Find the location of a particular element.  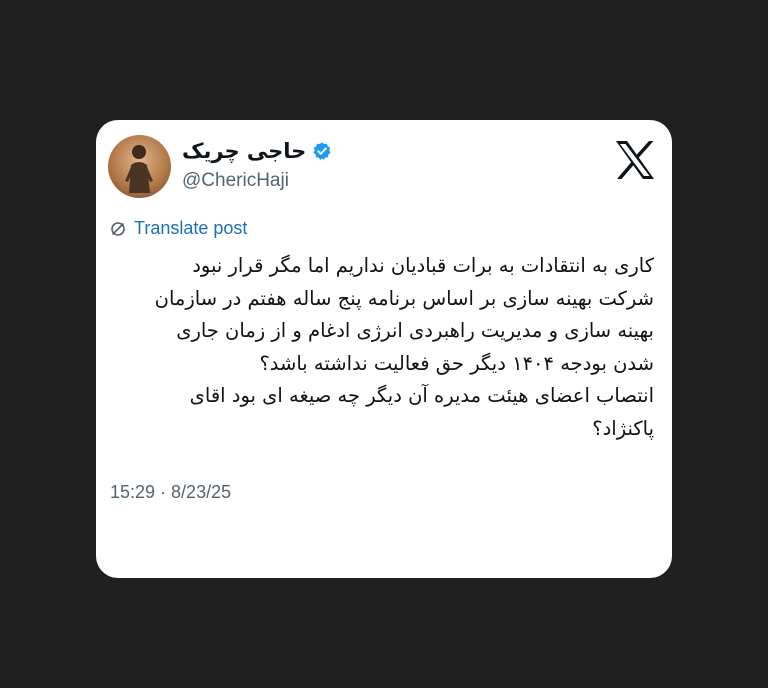

user-info: حاجی چریک @ChericHaji is located at coordinates (257, 165).